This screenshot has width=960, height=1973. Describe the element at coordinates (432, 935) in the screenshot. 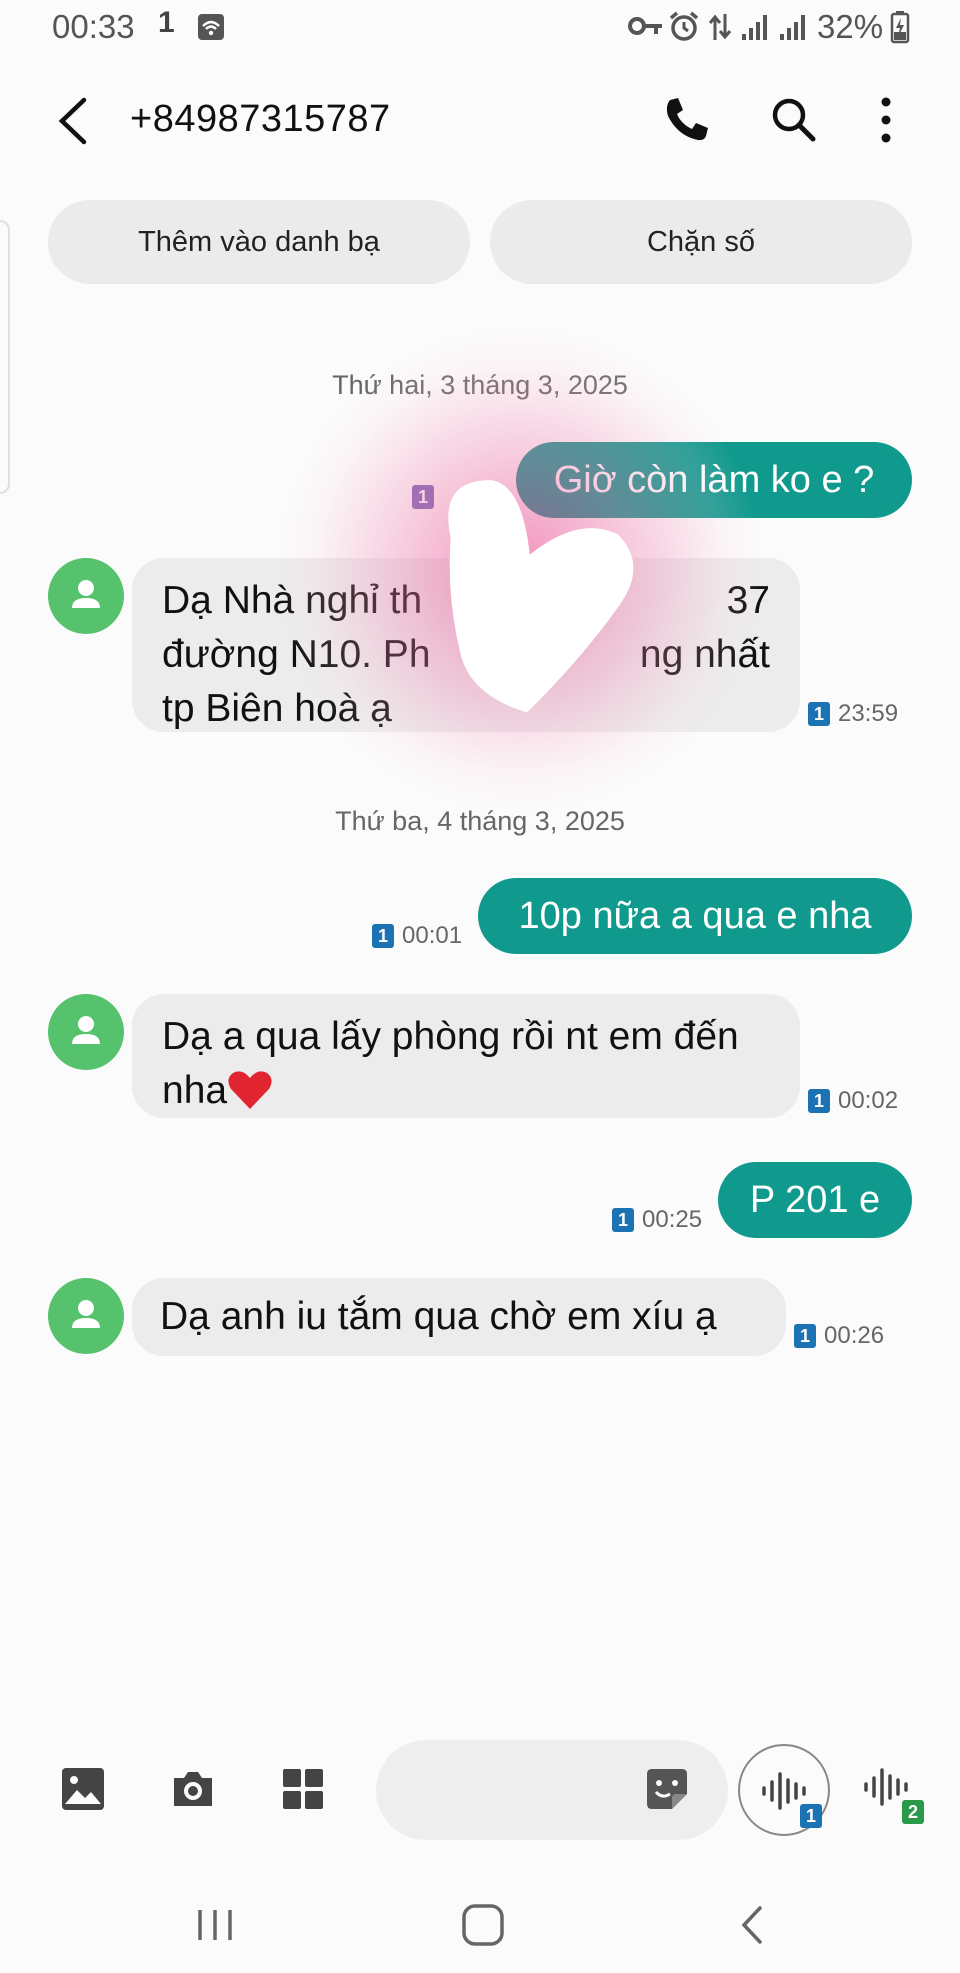

I see `message-time: 00:01` at that location.